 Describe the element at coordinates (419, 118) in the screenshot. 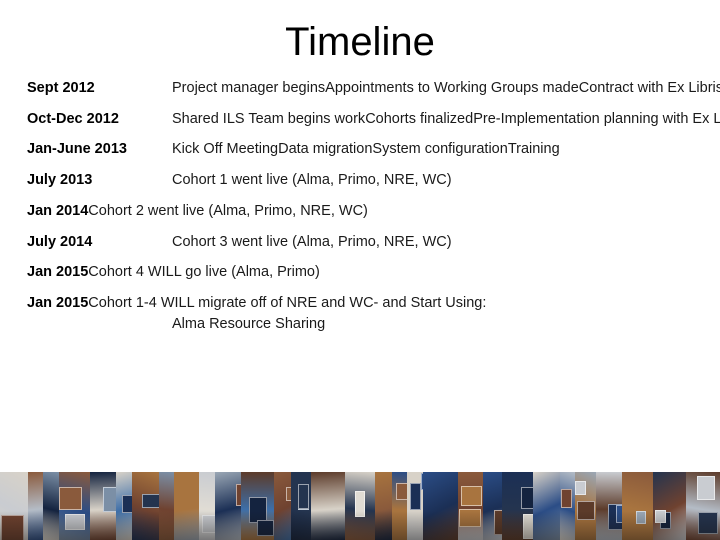

I see `timeline-description-line: Cohorts finalized` at that location.